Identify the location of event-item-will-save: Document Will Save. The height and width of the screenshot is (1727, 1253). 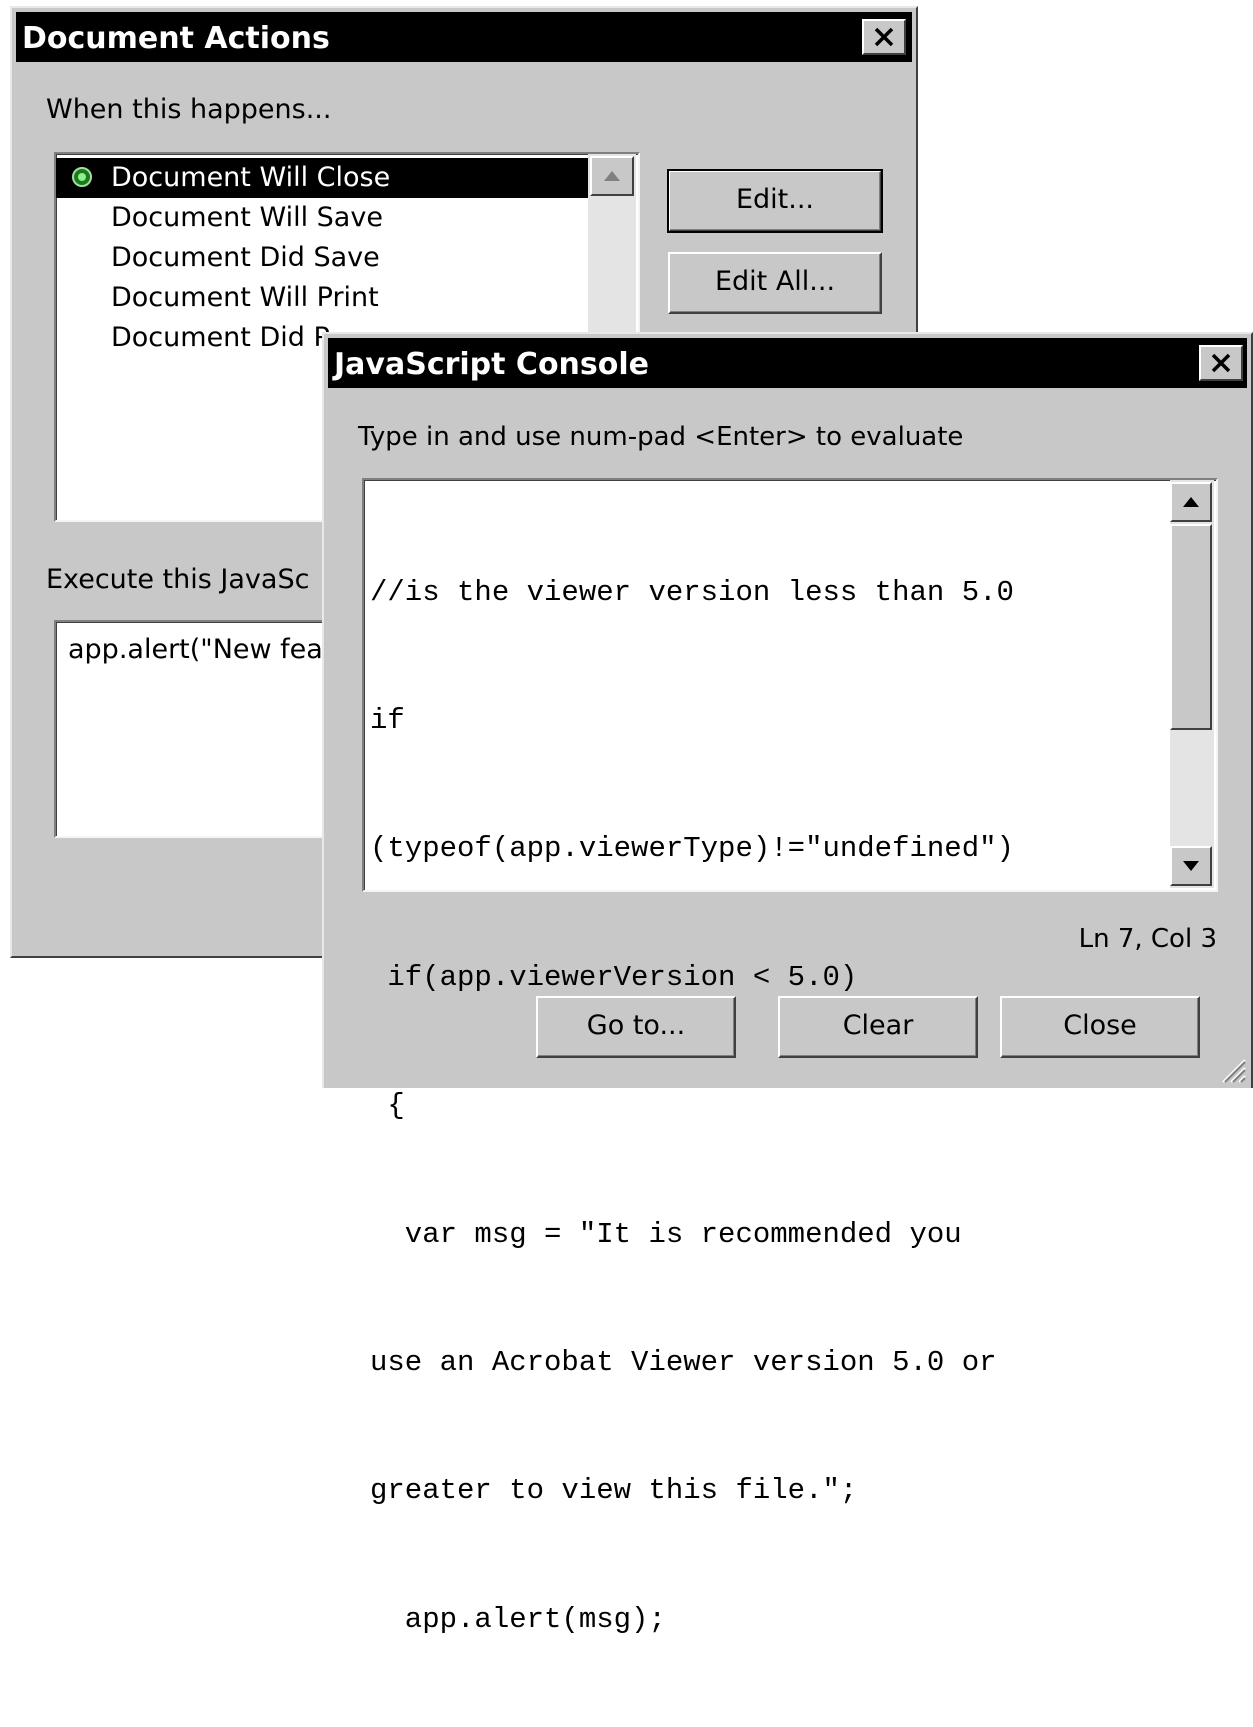
(322, 218).